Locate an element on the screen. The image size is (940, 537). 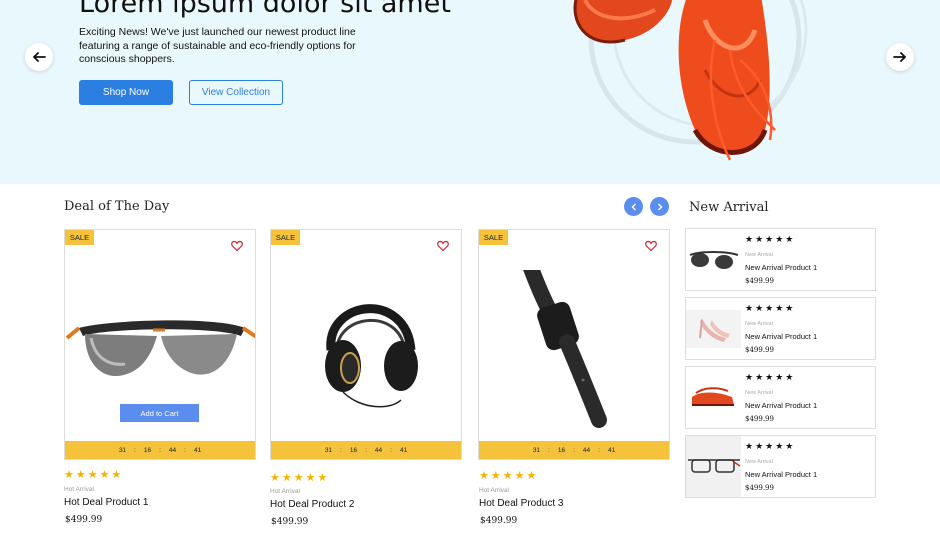
hero-title: Lorem ipsum dolor sit amet is located at coordinates (265, 9).